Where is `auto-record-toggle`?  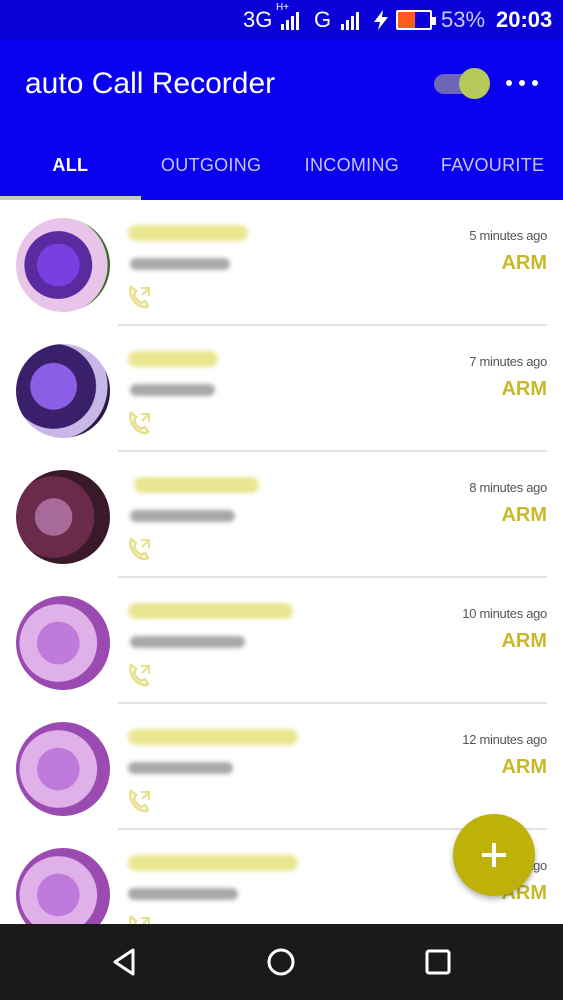
auto-record-toggle is located at coordinates (461, 83).